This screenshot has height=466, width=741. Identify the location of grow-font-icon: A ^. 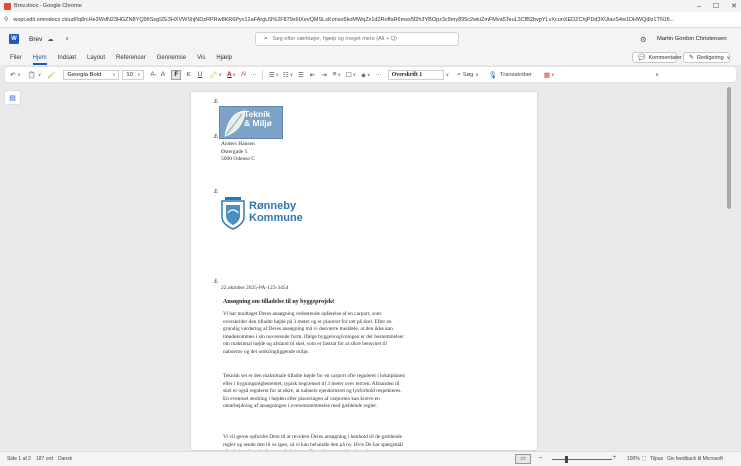
(153, 74).